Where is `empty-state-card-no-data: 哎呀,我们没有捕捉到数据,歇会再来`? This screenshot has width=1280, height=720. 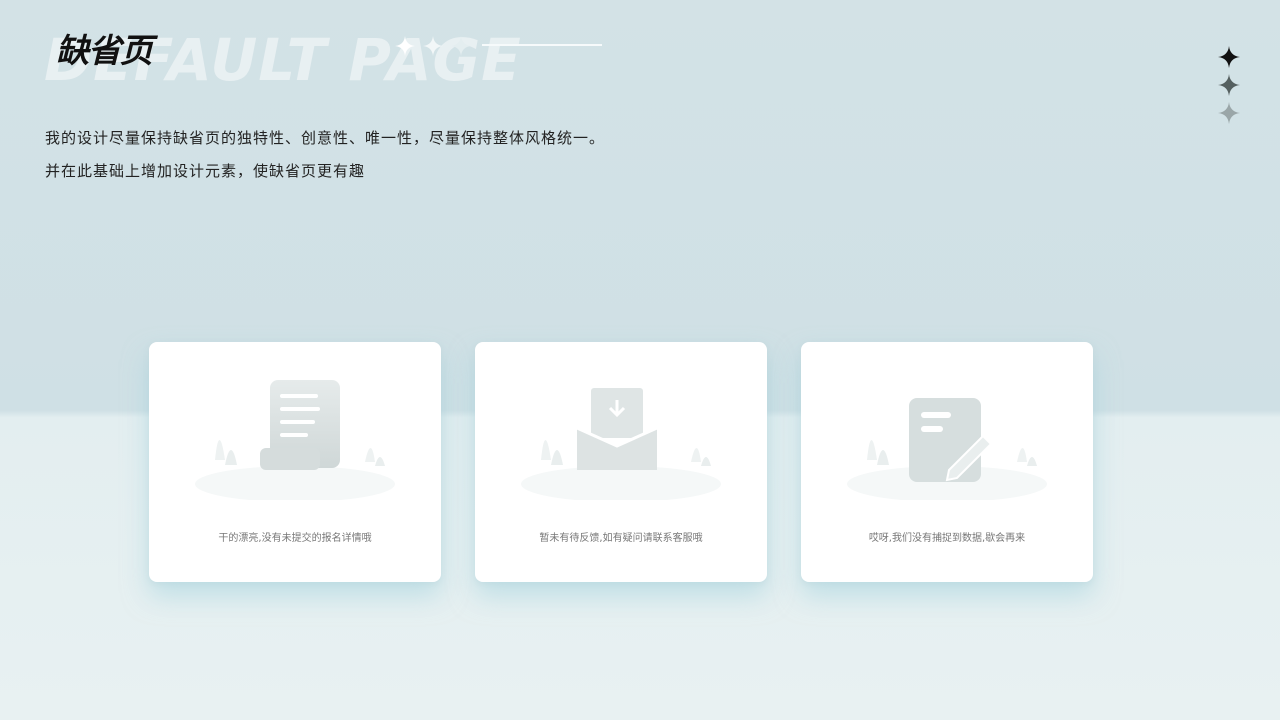 empty-state-card-no-data: 哎呀,我们没有捕捉到数据,歇会再来 is located at coordinates (947, 462).